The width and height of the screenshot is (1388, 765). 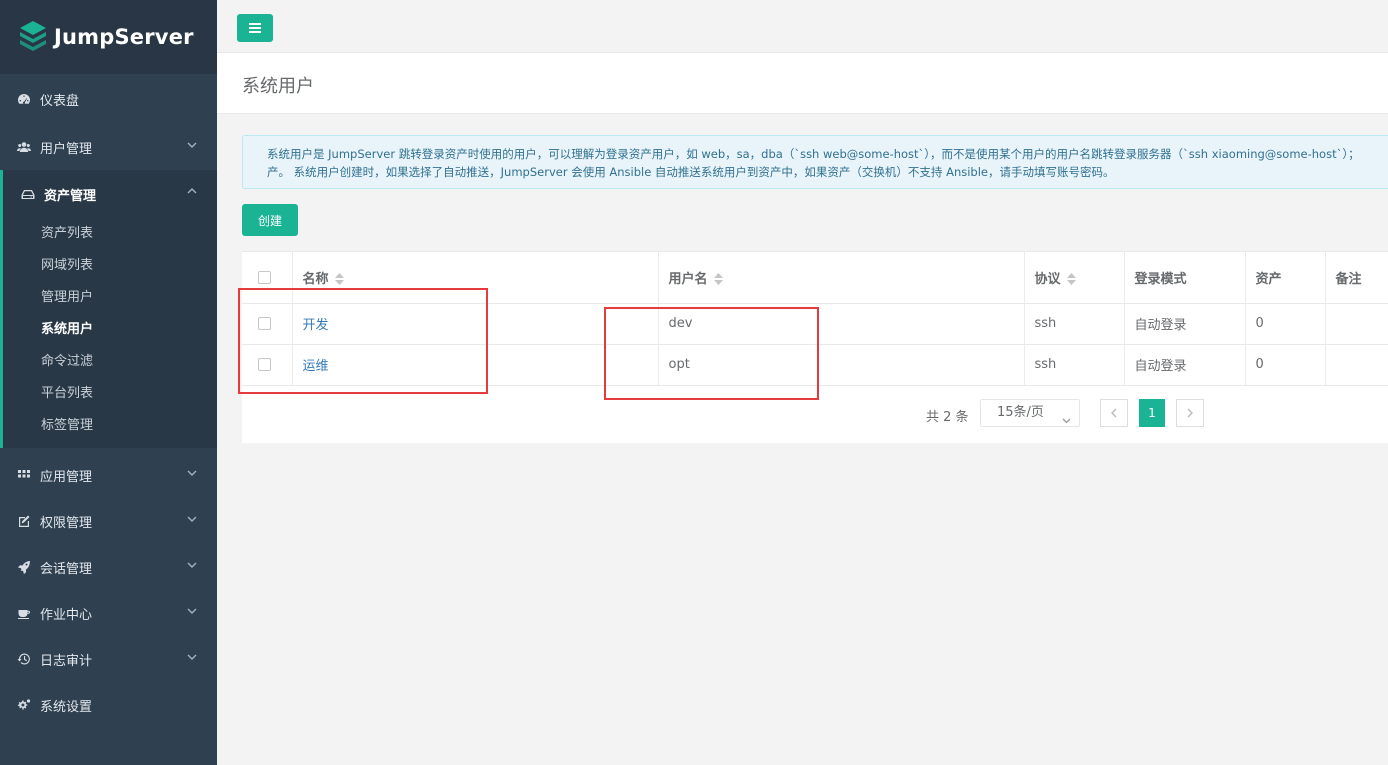 I want to click on sidebar-group-assets: 资产管理 资产列表 网域列表 管理用户 系统用户 命令过滤 平台列表 标签管理, so click(x=108, y=309).